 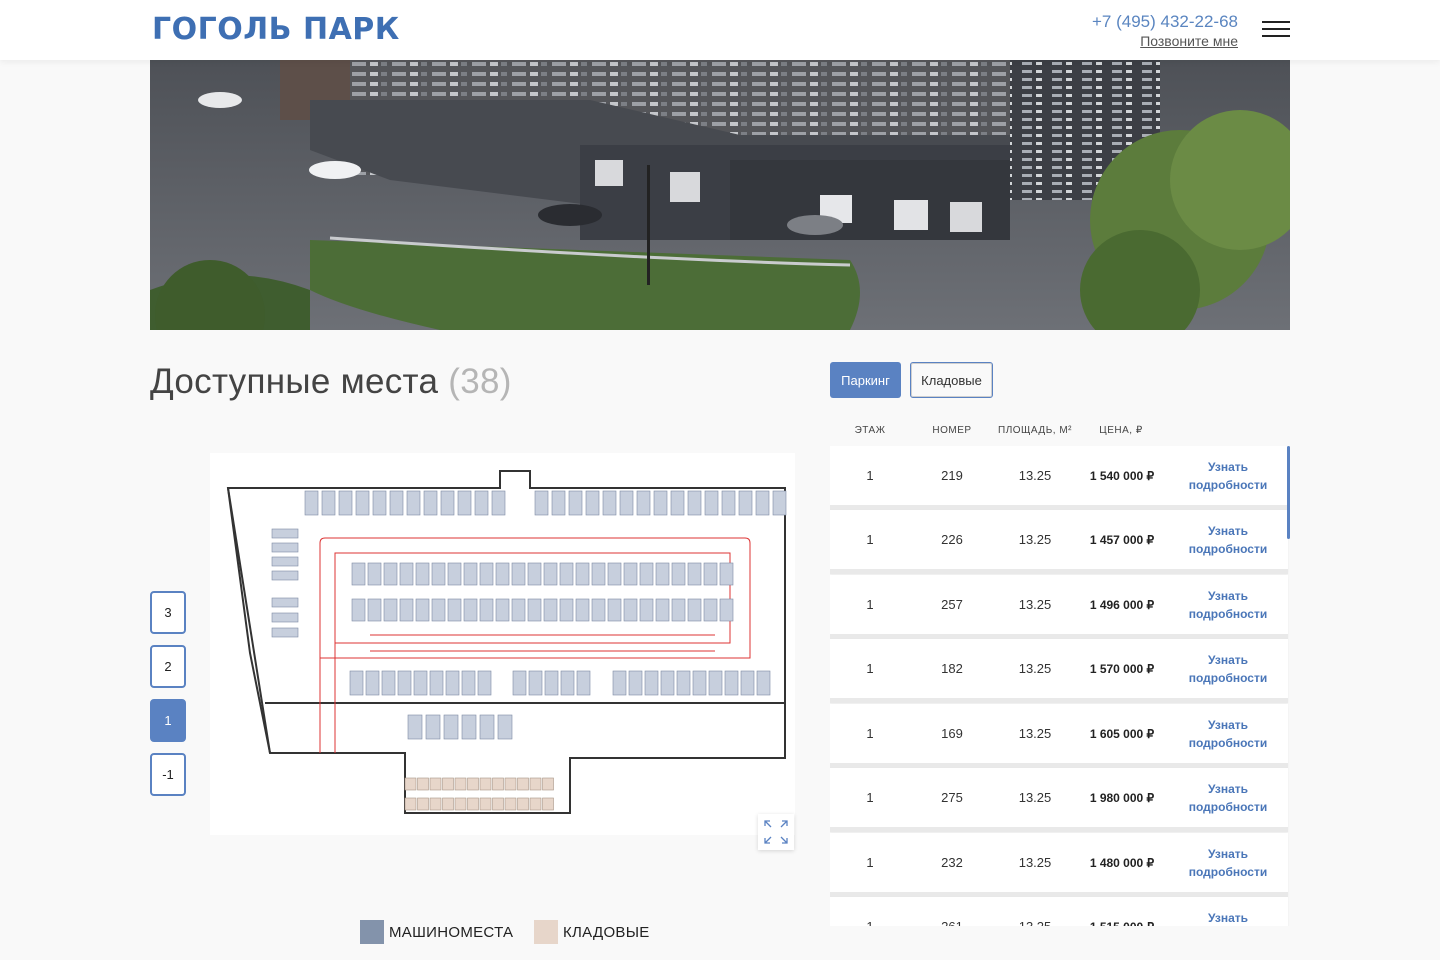 What do you see at coordinates (168, 720) in the screenshot?
I see `floor-button-1: 1` at bounding box center [168, 720].